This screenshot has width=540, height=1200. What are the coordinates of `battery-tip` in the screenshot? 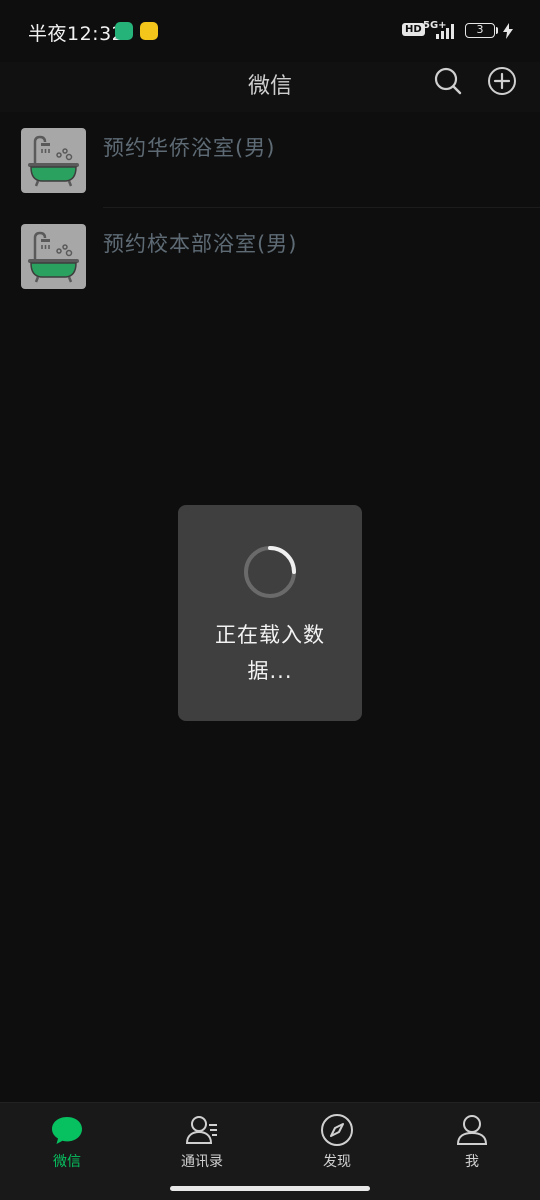 It's located at (497, 30).